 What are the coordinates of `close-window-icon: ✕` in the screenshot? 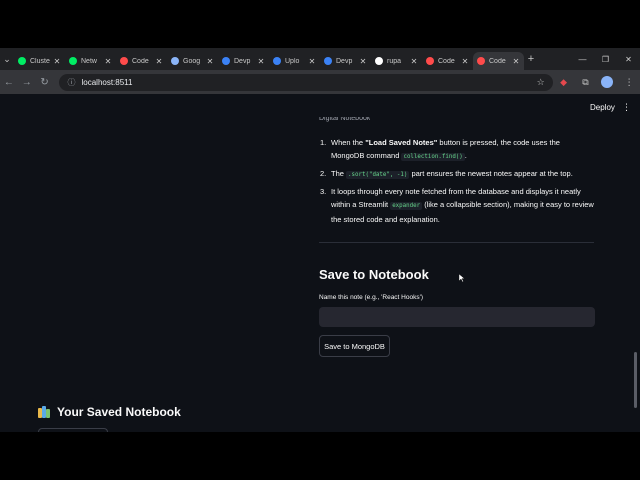 It's located at (628, 59).